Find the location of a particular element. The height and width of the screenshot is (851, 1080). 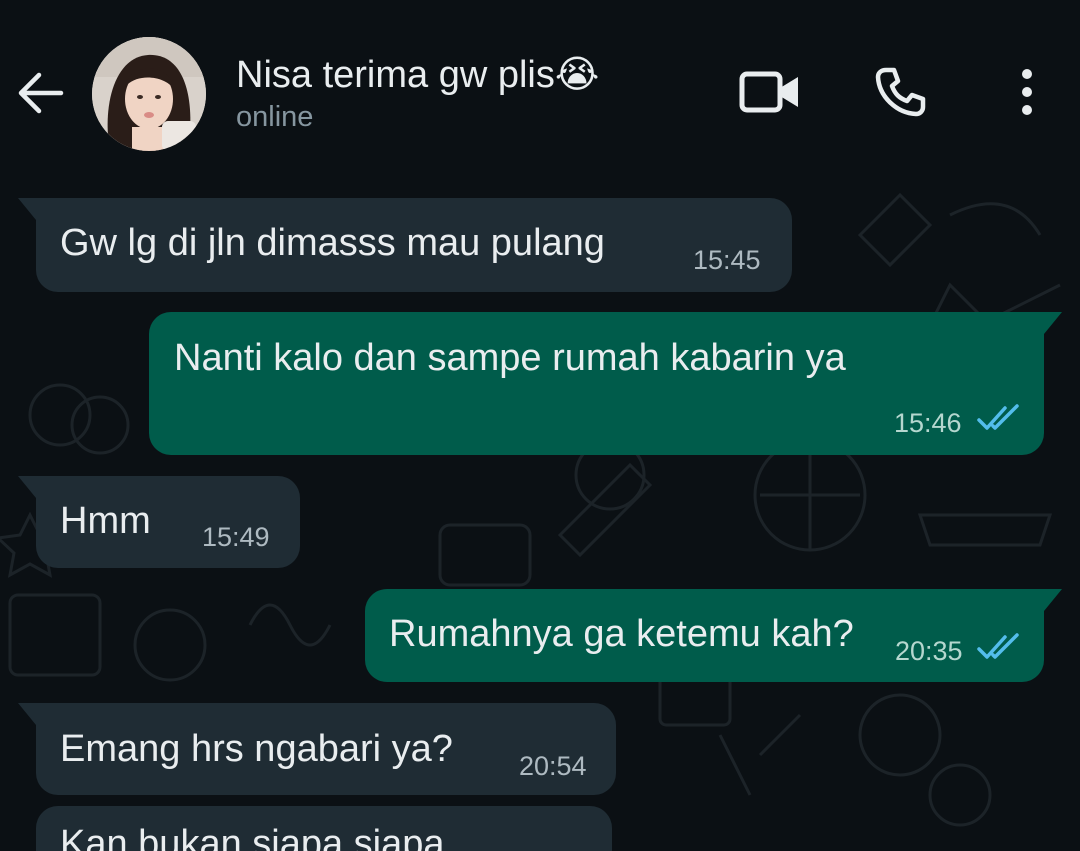

message-time: 15:49 is located at coordinates (236, 537).